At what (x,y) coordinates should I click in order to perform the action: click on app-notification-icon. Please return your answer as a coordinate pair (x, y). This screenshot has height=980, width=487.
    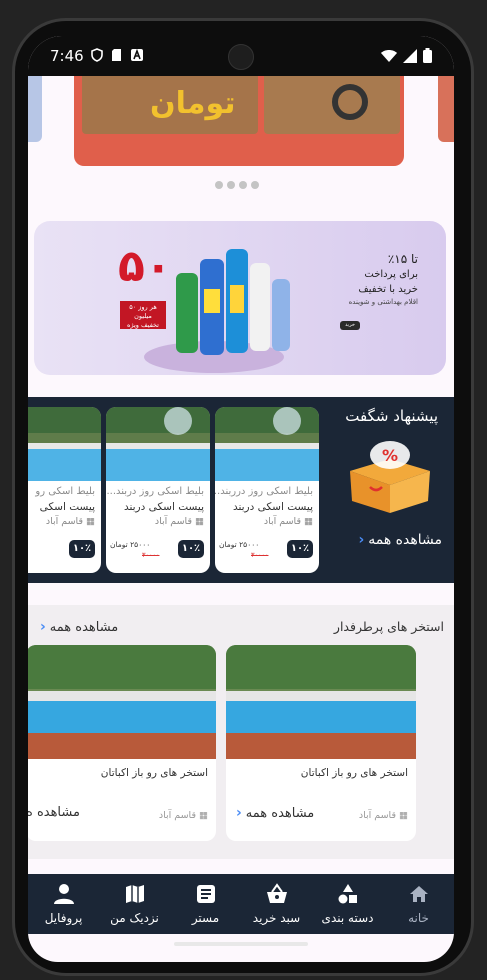
    Looking at the image, I should click on (137, 54).